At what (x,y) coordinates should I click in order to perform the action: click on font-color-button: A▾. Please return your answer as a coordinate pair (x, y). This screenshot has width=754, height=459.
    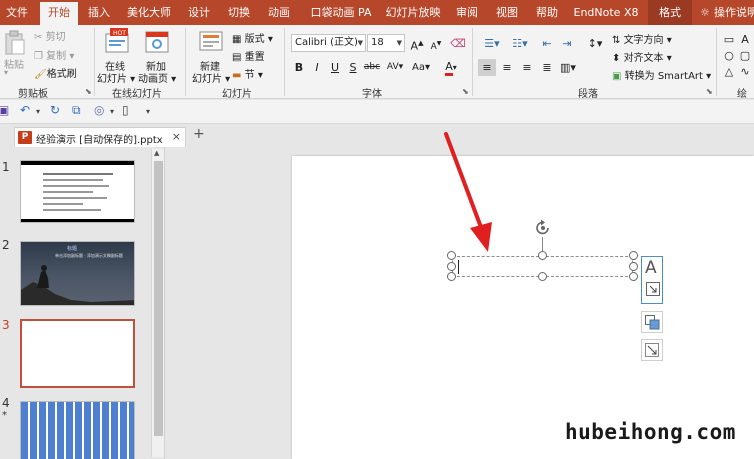
    Looking at the image, I should click on (451, 67).